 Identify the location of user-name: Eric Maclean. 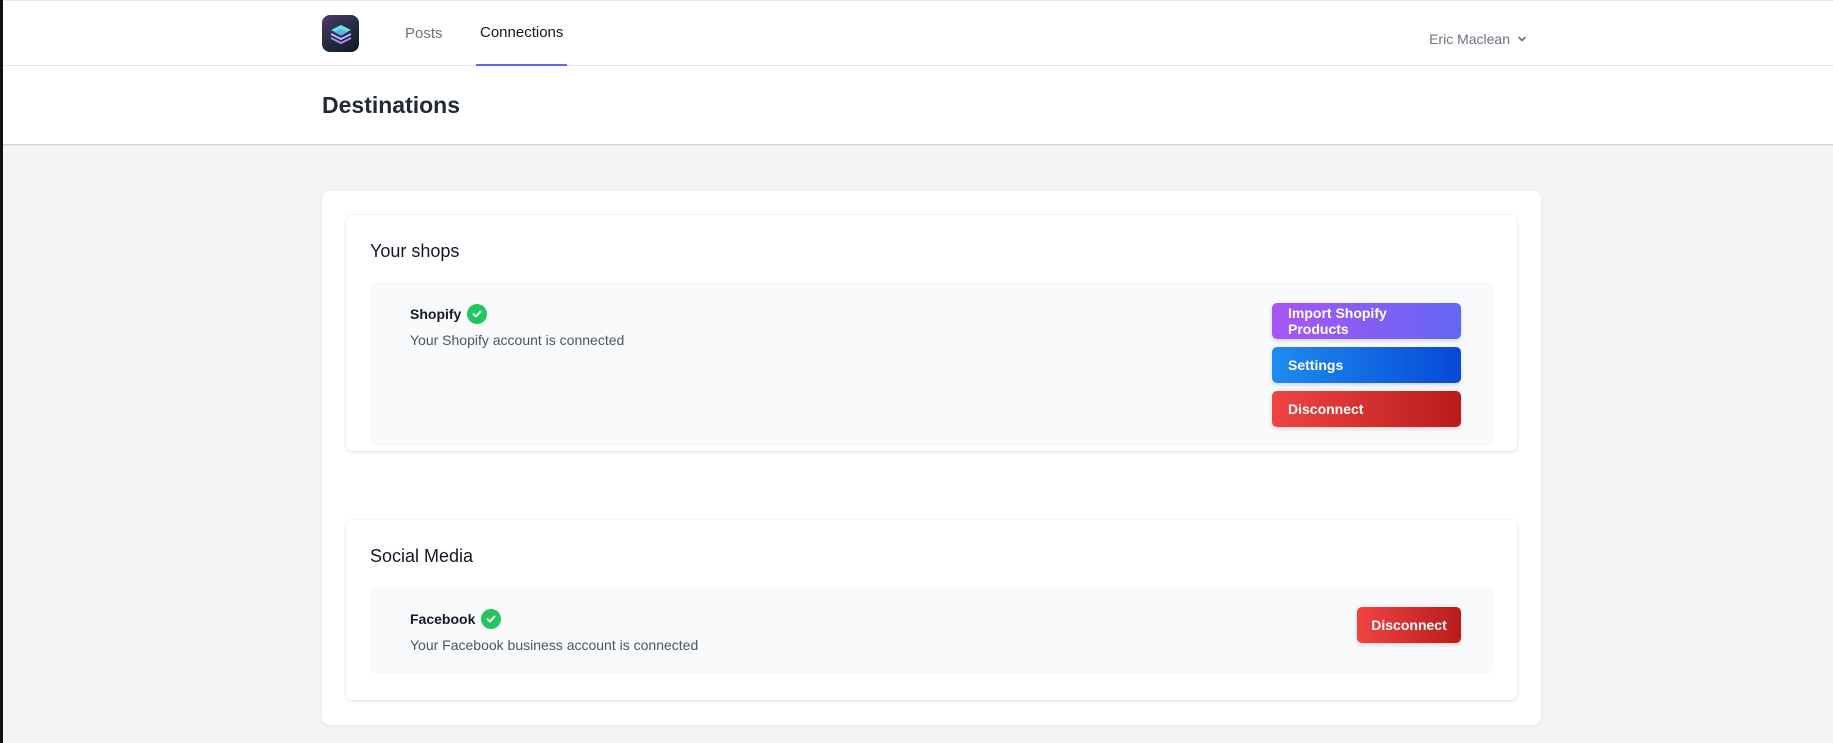
(1469, 39).